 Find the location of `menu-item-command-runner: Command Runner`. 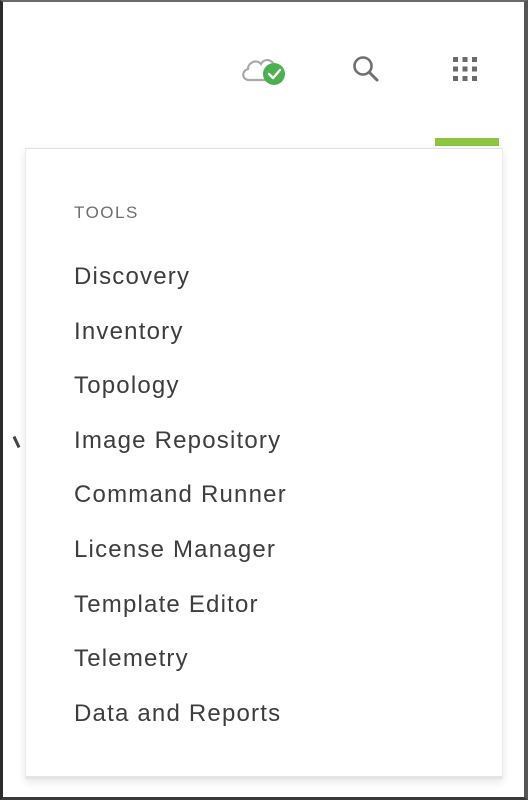

menu-item-command-runner: Command Runner is located at coordinates (180, 502).